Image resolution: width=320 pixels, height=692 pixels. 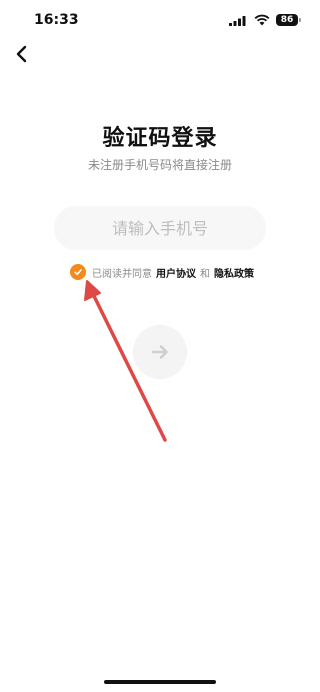 What do you see at coordinates (122, 274) in the screenshot?
I see `agreement-prefix: 已阅读并同意` at bounding box center [122, 274].